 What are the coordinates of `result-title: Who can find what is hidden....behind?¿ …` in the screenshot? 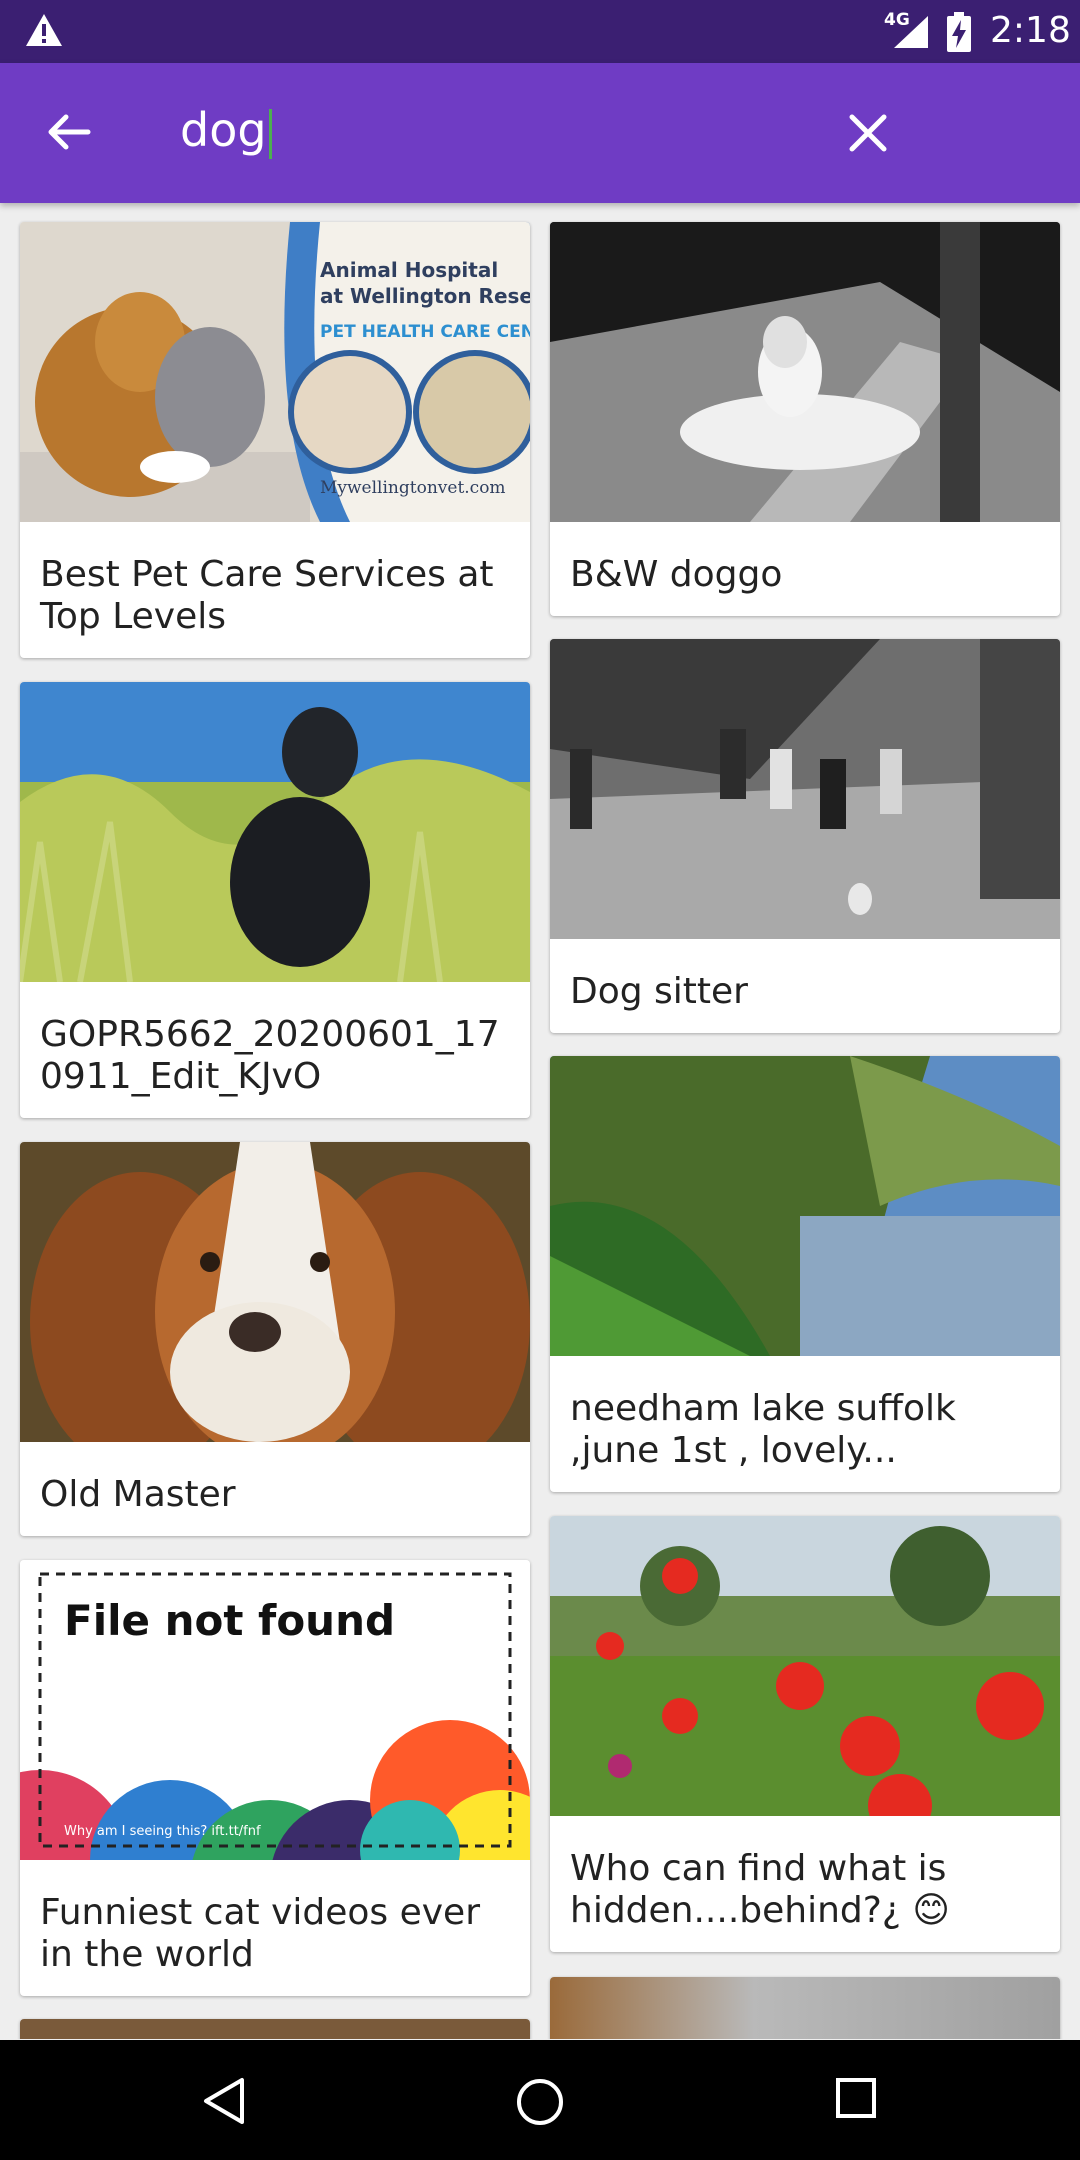 It's located at (760, 1889).